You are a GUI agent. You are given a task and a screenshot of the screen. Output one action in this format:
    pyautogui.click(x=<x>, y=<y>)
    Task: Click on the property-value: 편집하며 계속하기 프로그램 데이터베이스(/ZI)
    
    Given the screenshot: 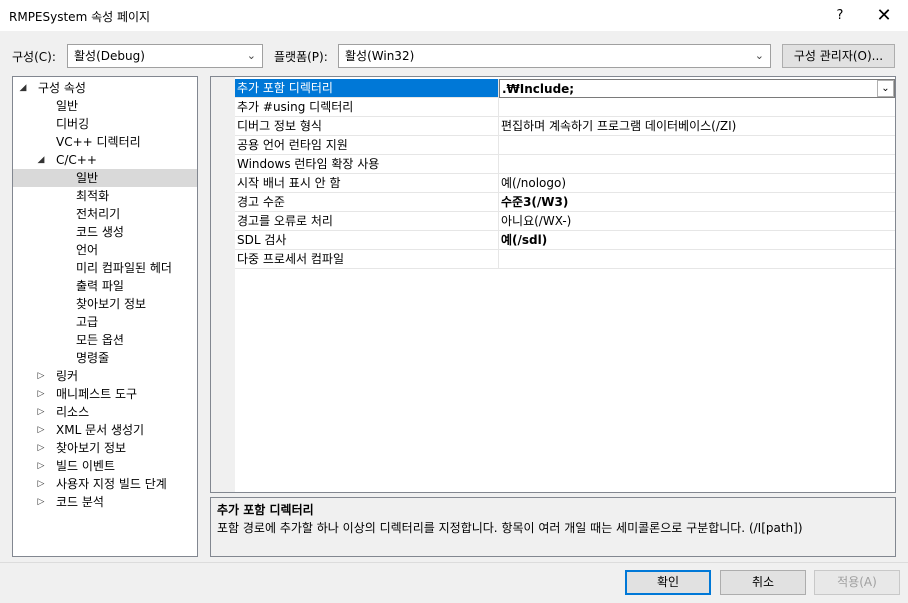 What is the action you would take?
    pyautogui.click(x=697, y=126)
    